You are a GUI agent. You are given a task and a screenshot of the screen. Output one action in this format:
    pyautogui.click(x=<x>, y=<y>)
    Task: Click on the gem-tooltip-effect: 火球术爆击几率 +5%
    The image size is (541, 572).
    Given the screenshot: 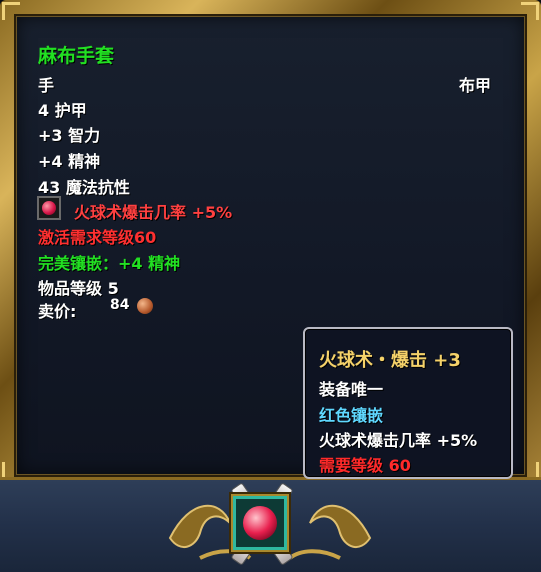 What is the action you would take?
    pyautogui.click(x=398, y=440)
    